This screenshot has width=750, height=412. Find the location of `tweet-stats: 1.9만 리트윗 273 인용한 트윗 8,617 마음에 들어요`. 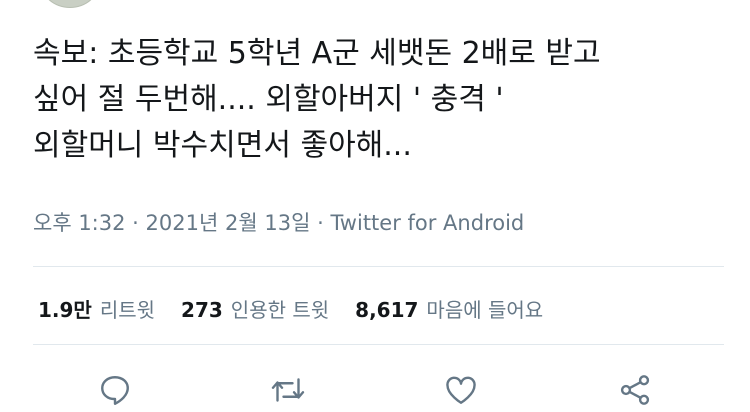

tweet-stats: 1.9만 리트윗 273 인용한 트윗 8,617 마음에 들어요 is located at coordinates (303, 308).